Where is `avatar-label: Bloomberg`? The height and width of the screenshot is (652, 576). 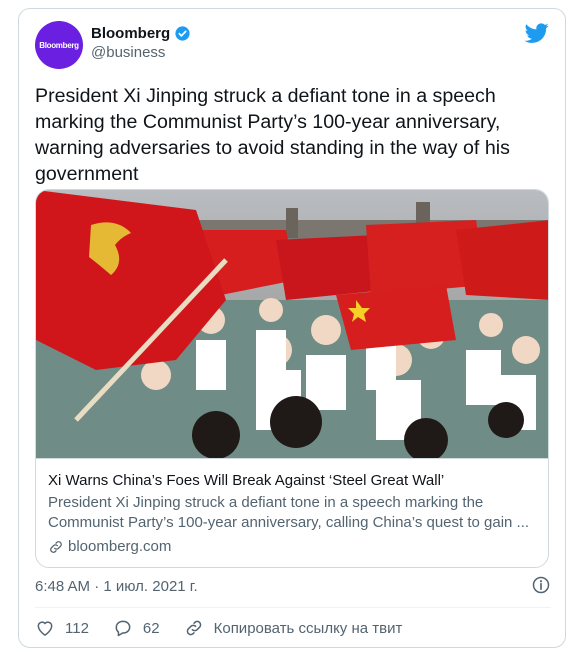
avatar-label: Bloomberg is located at coordinates (59, 45).